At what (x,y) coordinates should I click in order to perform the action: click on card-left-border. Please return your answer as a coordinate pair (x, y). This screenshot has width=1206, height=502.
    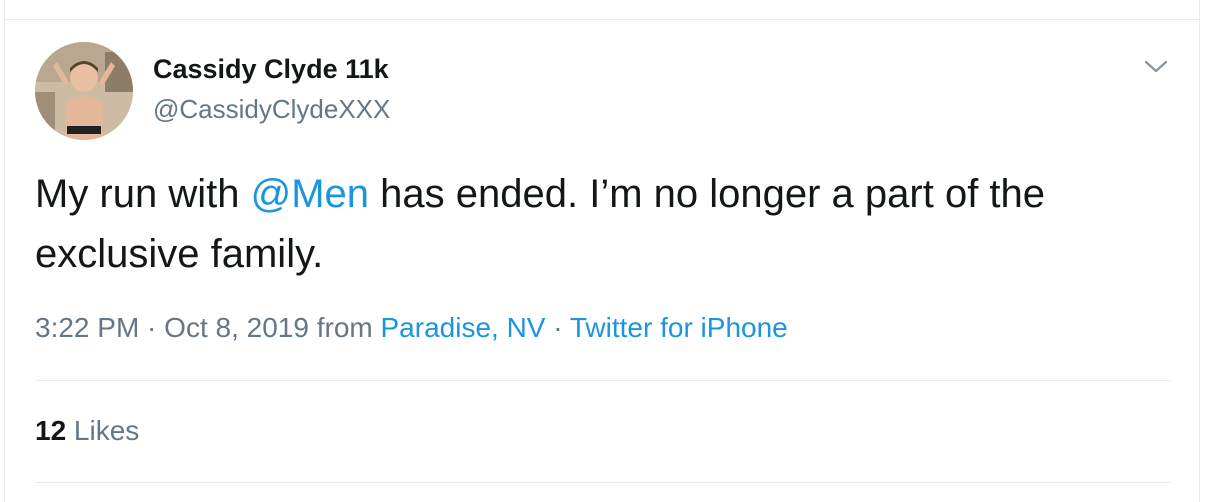
    Looking at the image, I should click on (4, 251).